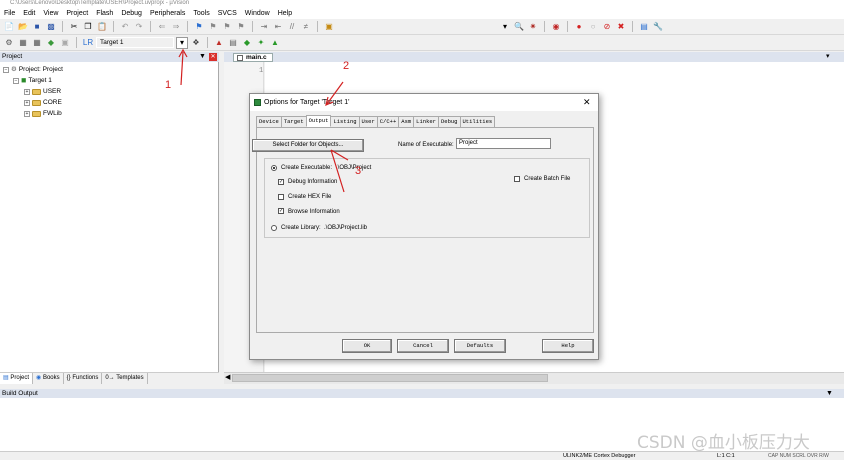 This screenshot has height=460, width=844. Describe the element at coordinates (135, 42) in the screenshot. I see `target-select: Target 1` at that location.